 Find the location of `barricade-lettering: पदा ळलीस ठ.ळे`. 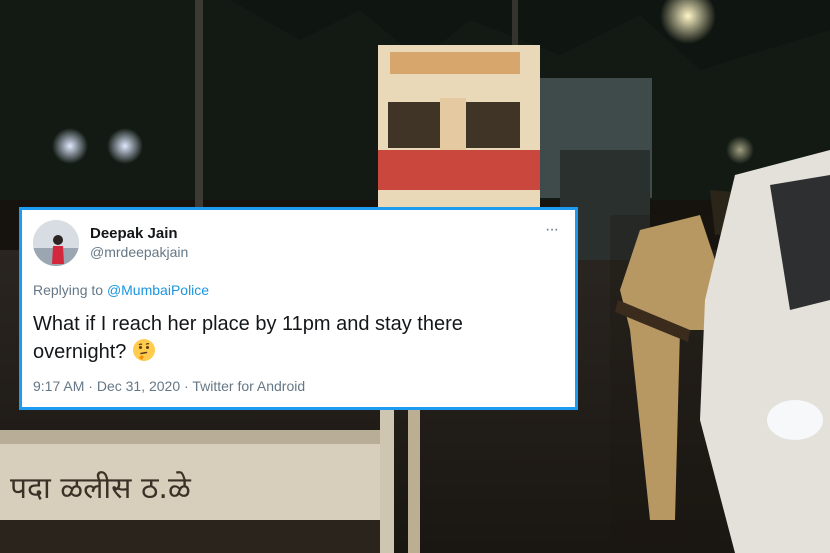

barricade-lettering: पदा ळलीस ठ.ळे is located at coordinates (101, 488).